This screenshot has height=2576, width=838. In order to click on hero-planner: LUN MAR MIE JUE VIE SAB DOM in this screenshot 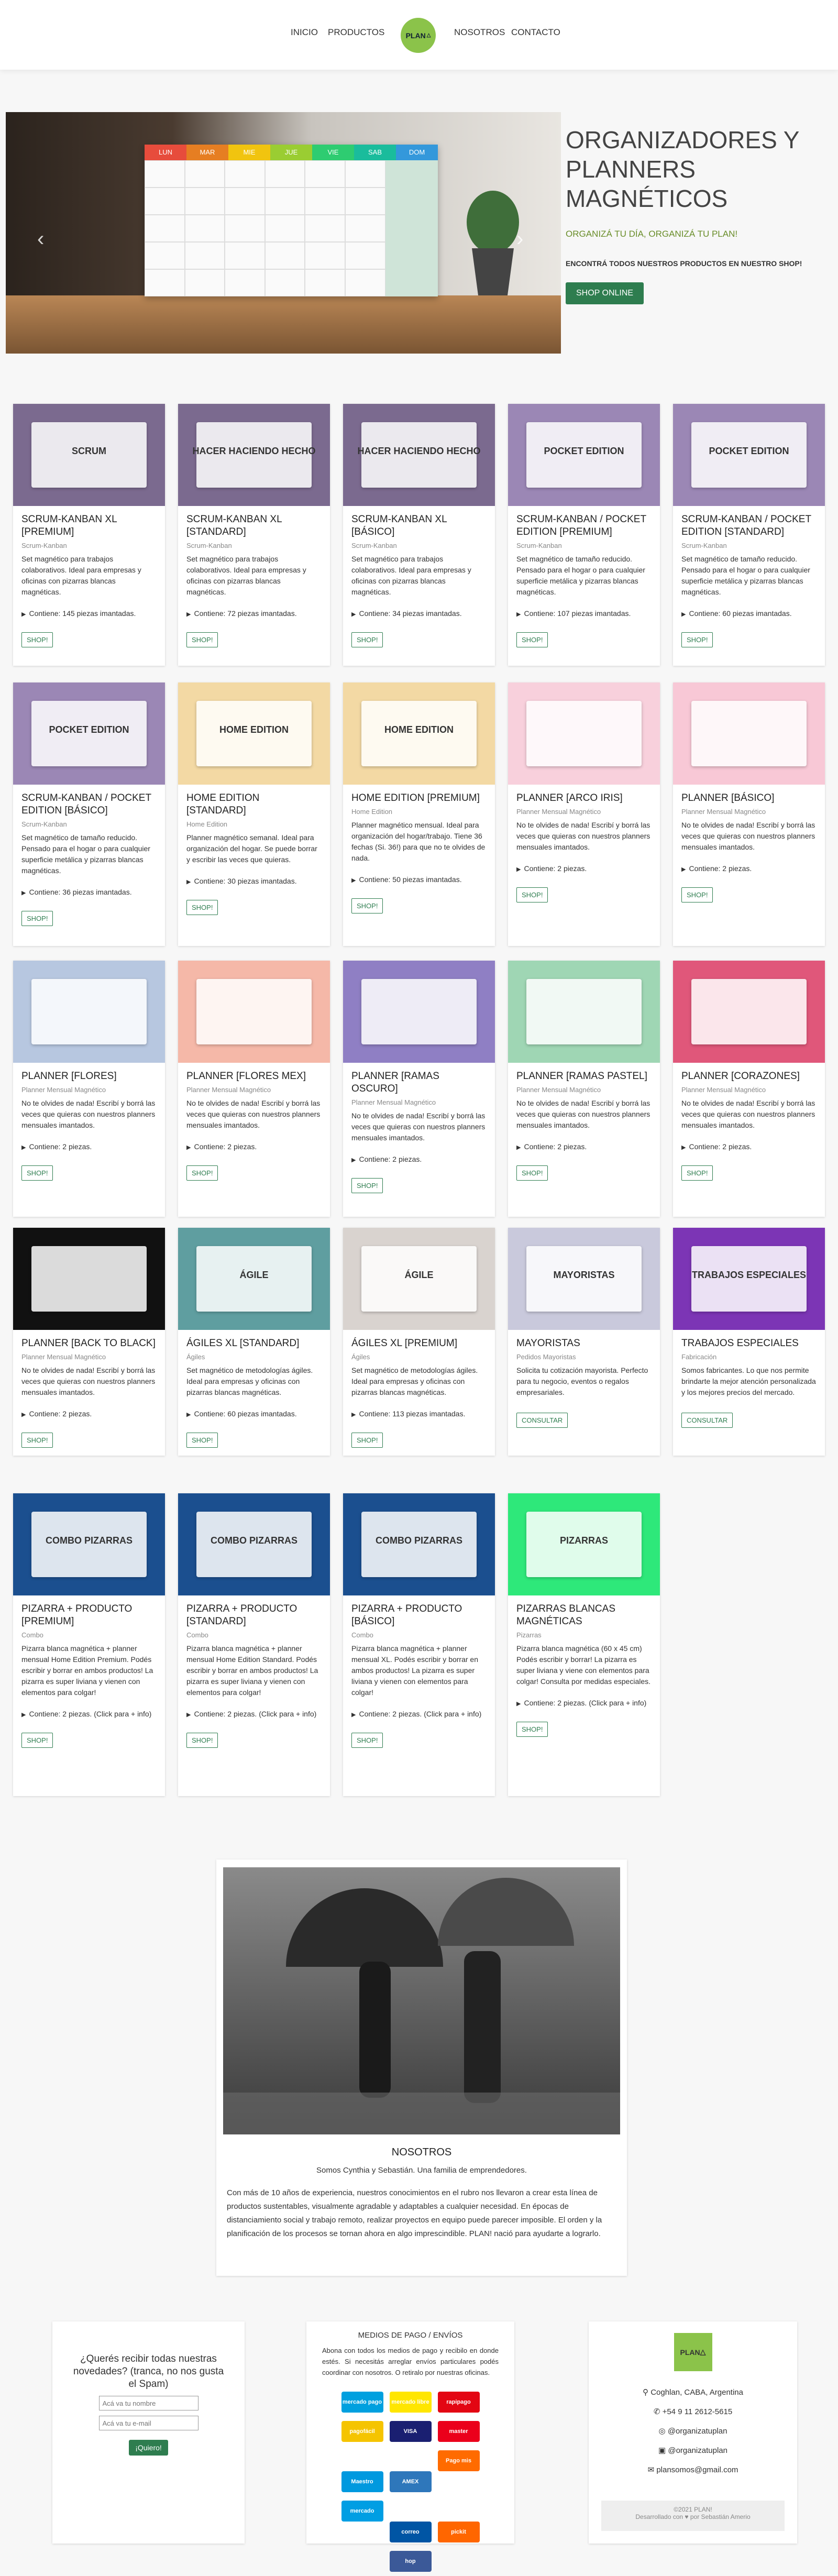, I will do `click(292, 220)`.